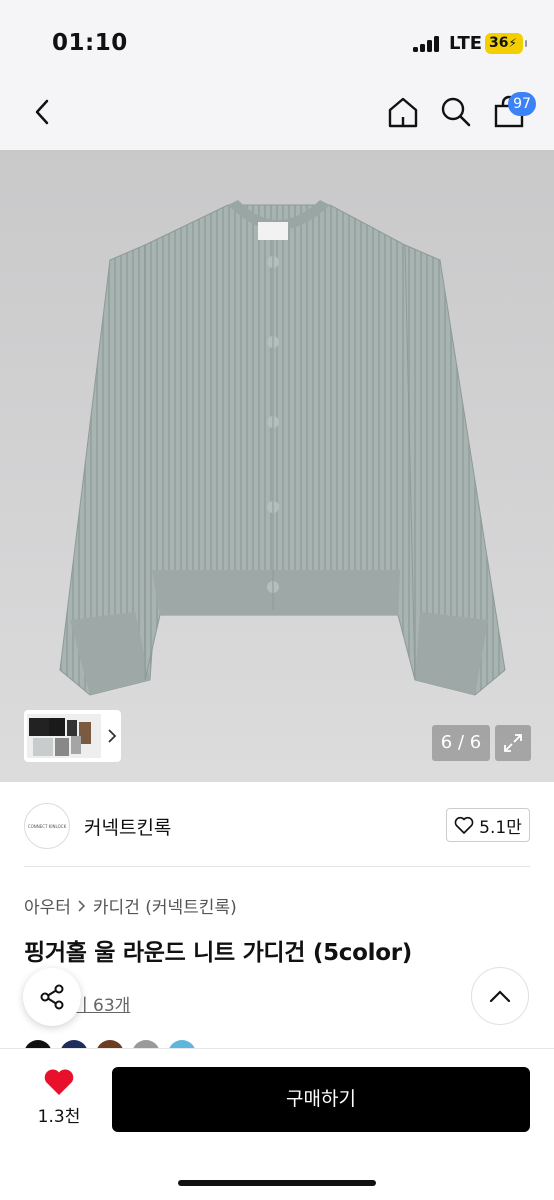 The image size is (554, 1200). What do you see at coordinates (218, 953) in the screenshot?
I see `product-title: 핑거홀 울 라운드 니트 가디건 (5color)` at bounding box center [218, 953].